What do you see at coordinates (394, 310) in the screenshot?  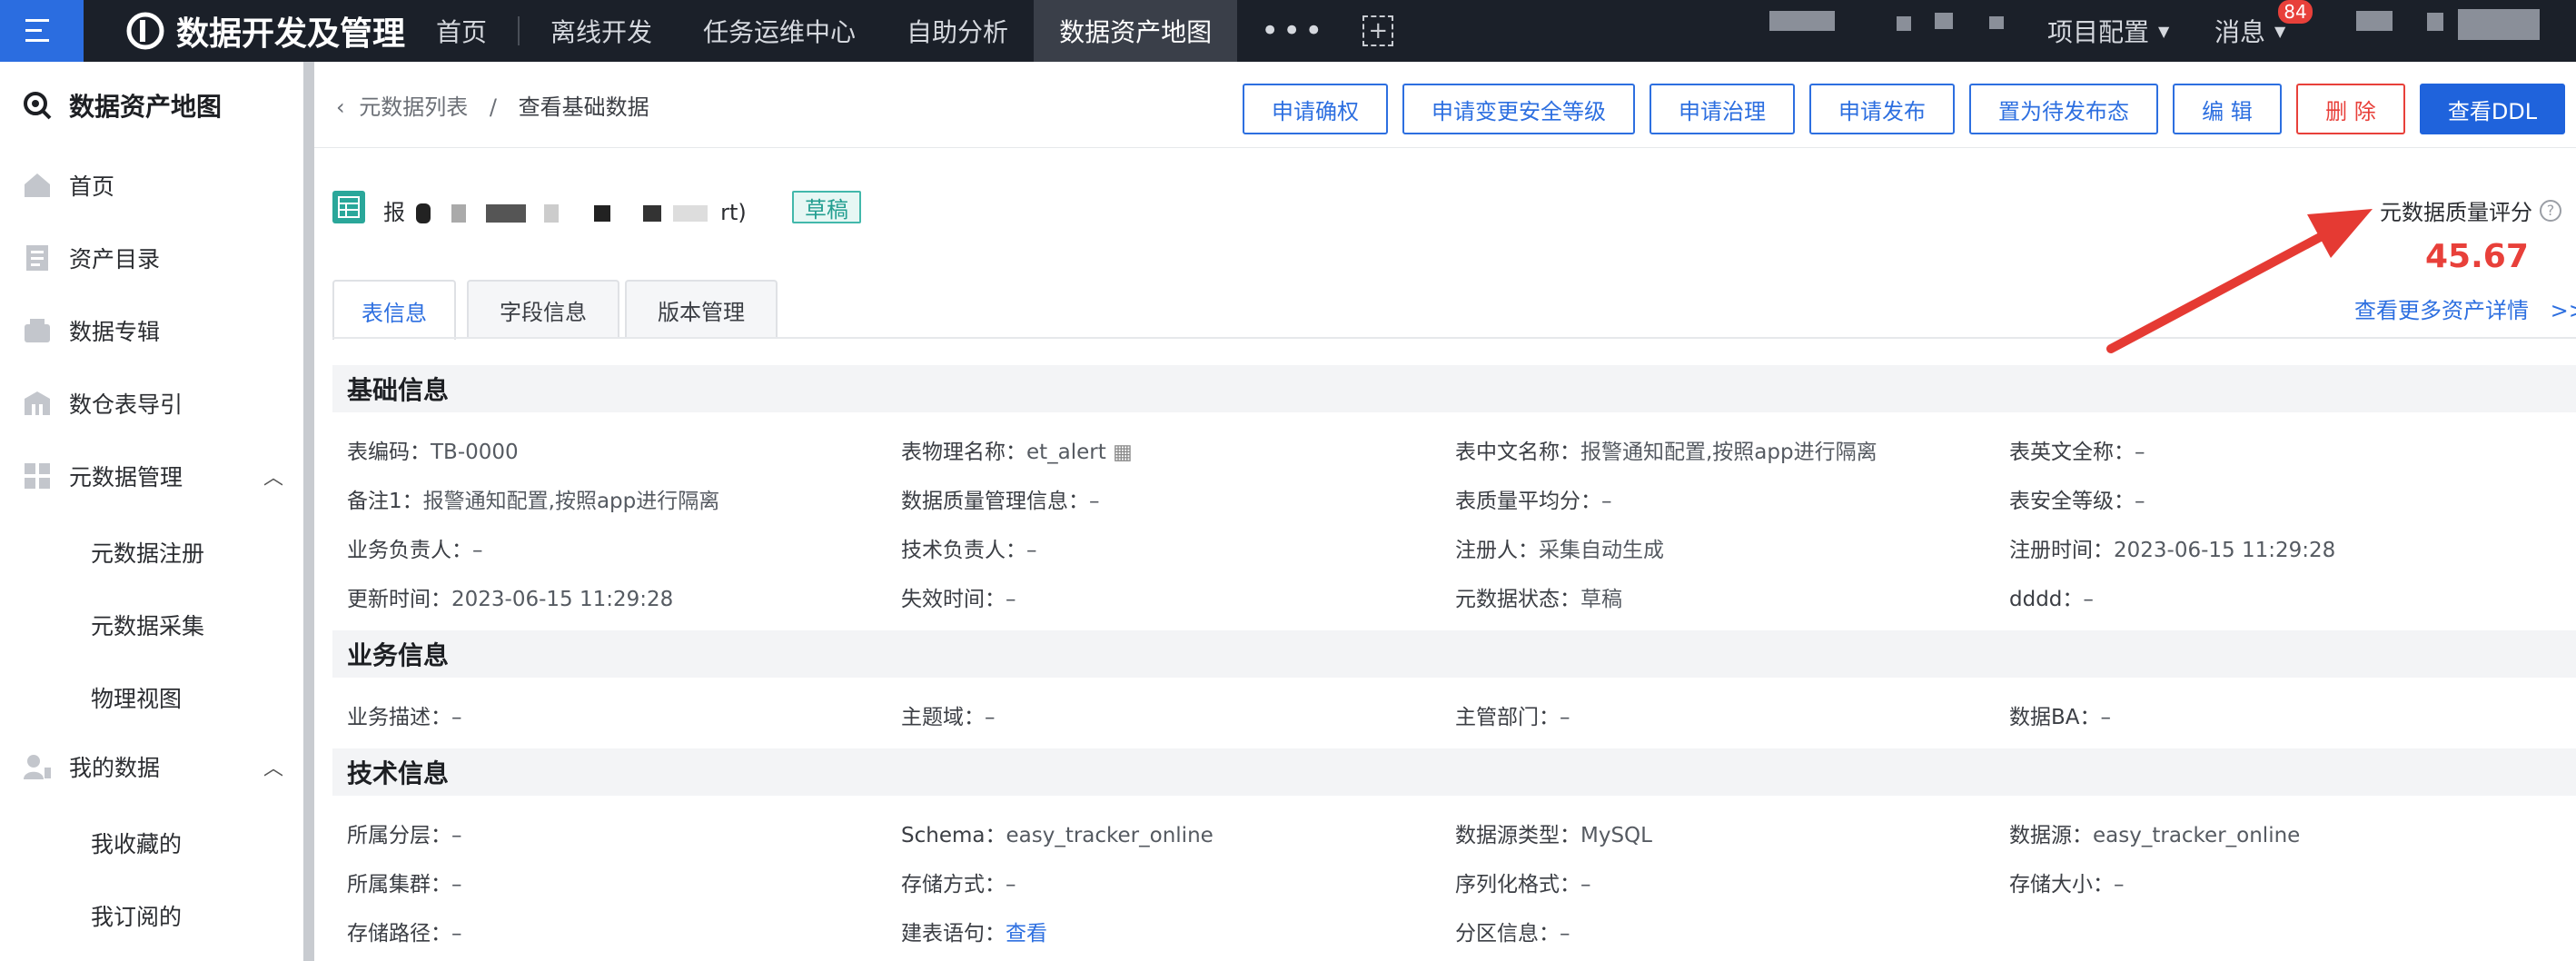 I see `tab-table-info: 表信息` at bounding box center [394, 310].